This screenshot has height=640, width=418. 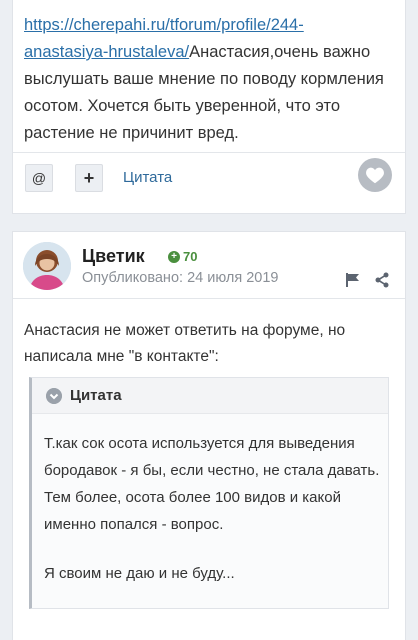 What do you see at coordinates (89, 178) in the screenshot?
I see `multiquote-button: +` at bounding box center [89, 178].